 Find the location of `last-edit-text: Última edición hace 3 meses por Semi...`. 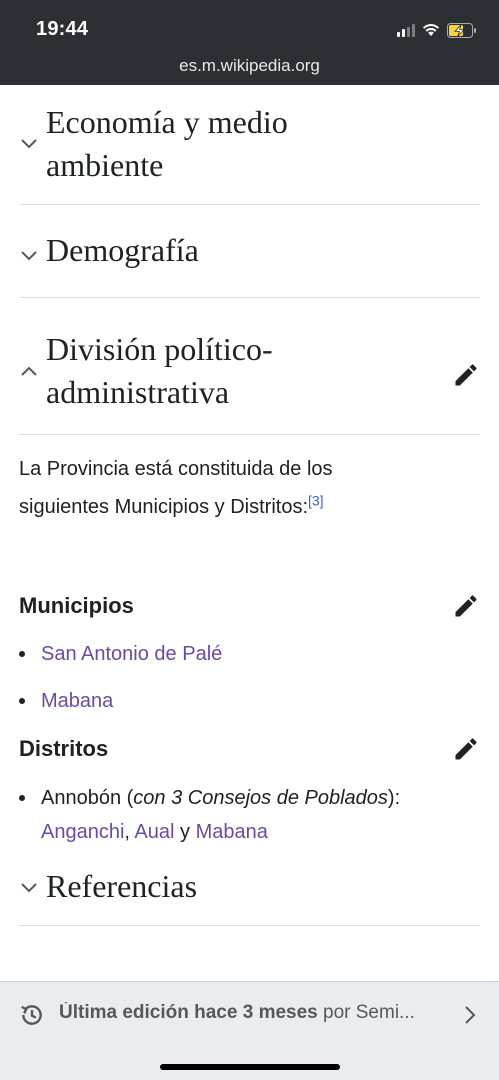

last-edit-text: Última edición hace 3 meses por Semi... is located at coordinates (237, 1012).